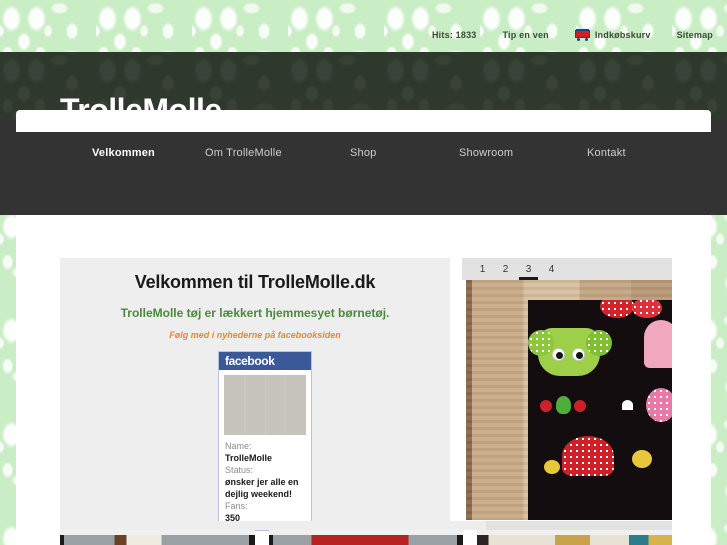 Image resolution: width=727 pixels, height=545 pixels. I want to click on white-panel-top-edge, so click(363, 121).